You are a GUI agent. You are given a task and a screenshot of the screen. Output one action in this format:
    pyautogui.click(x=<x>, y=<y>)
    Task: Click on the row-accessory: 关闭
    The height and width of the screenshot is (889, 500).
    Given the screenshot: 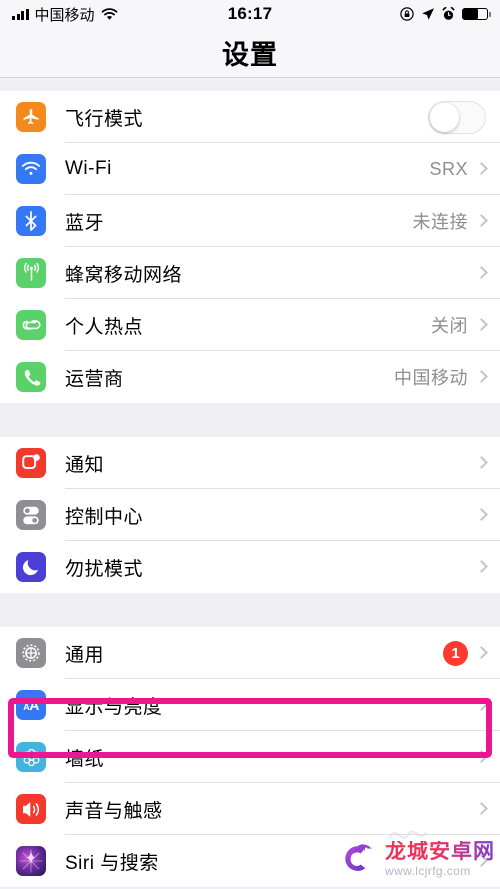 What is the action you would take?
    pyautogui.click(x=465, y=325)
    